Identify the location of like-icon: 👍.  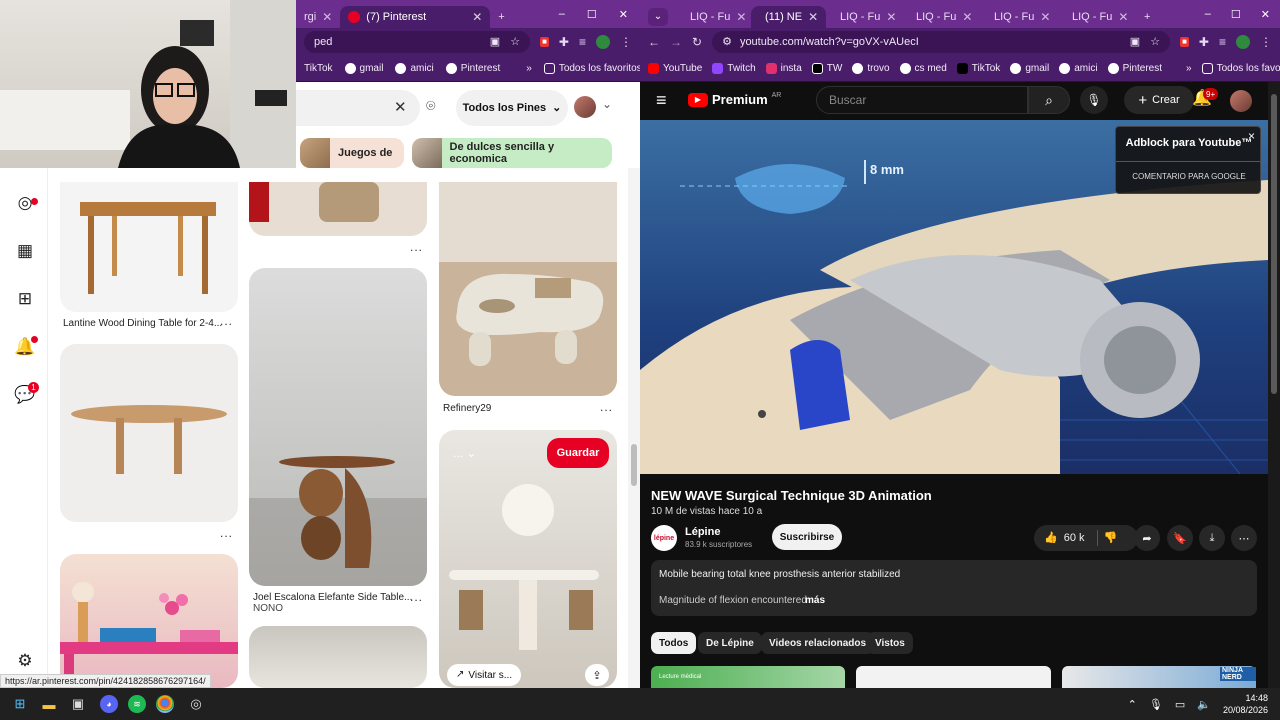
(1051, 538).